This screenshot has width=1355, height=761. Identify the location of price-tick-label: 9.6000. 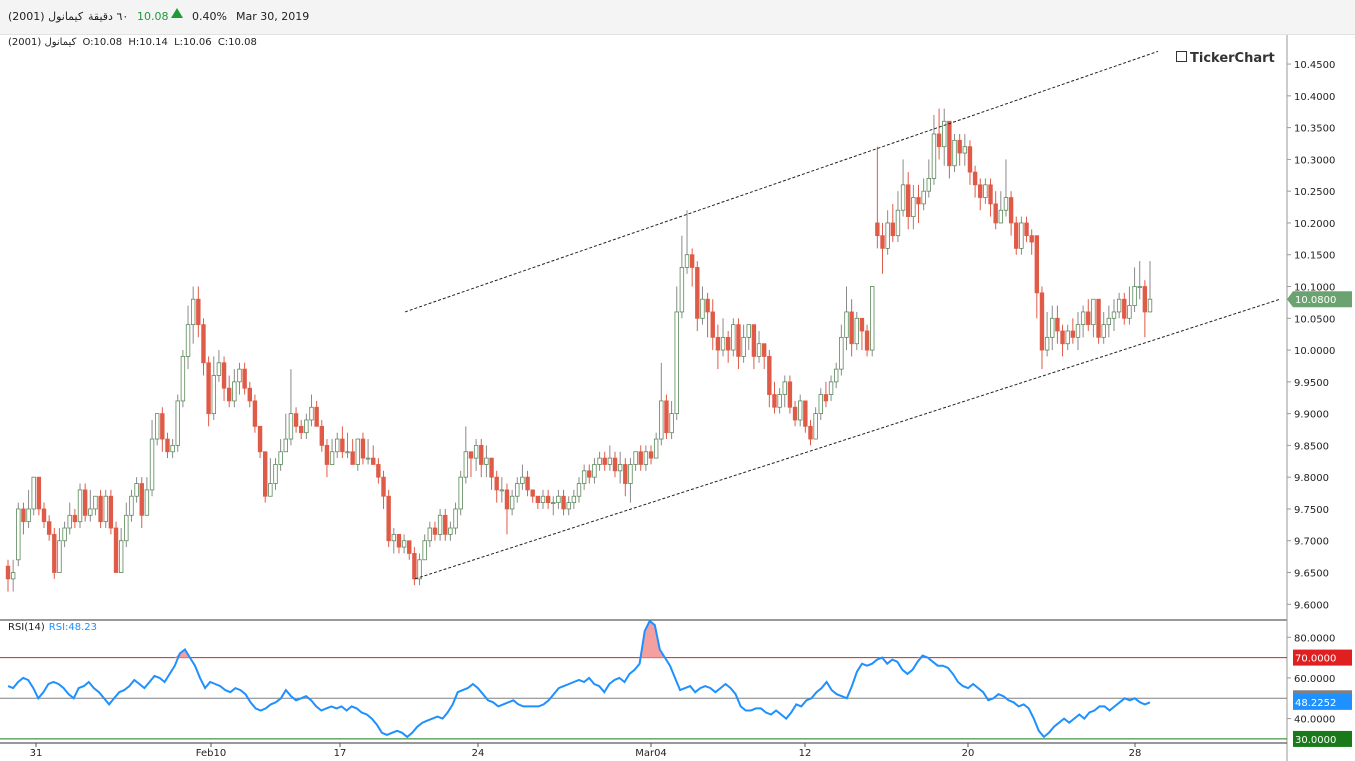
(1311, 605).